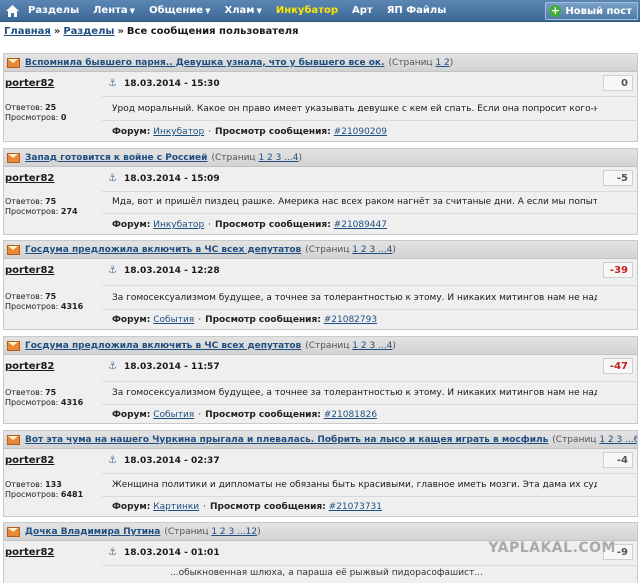  I want to click on message-link: #21073731, so click(355, 507).